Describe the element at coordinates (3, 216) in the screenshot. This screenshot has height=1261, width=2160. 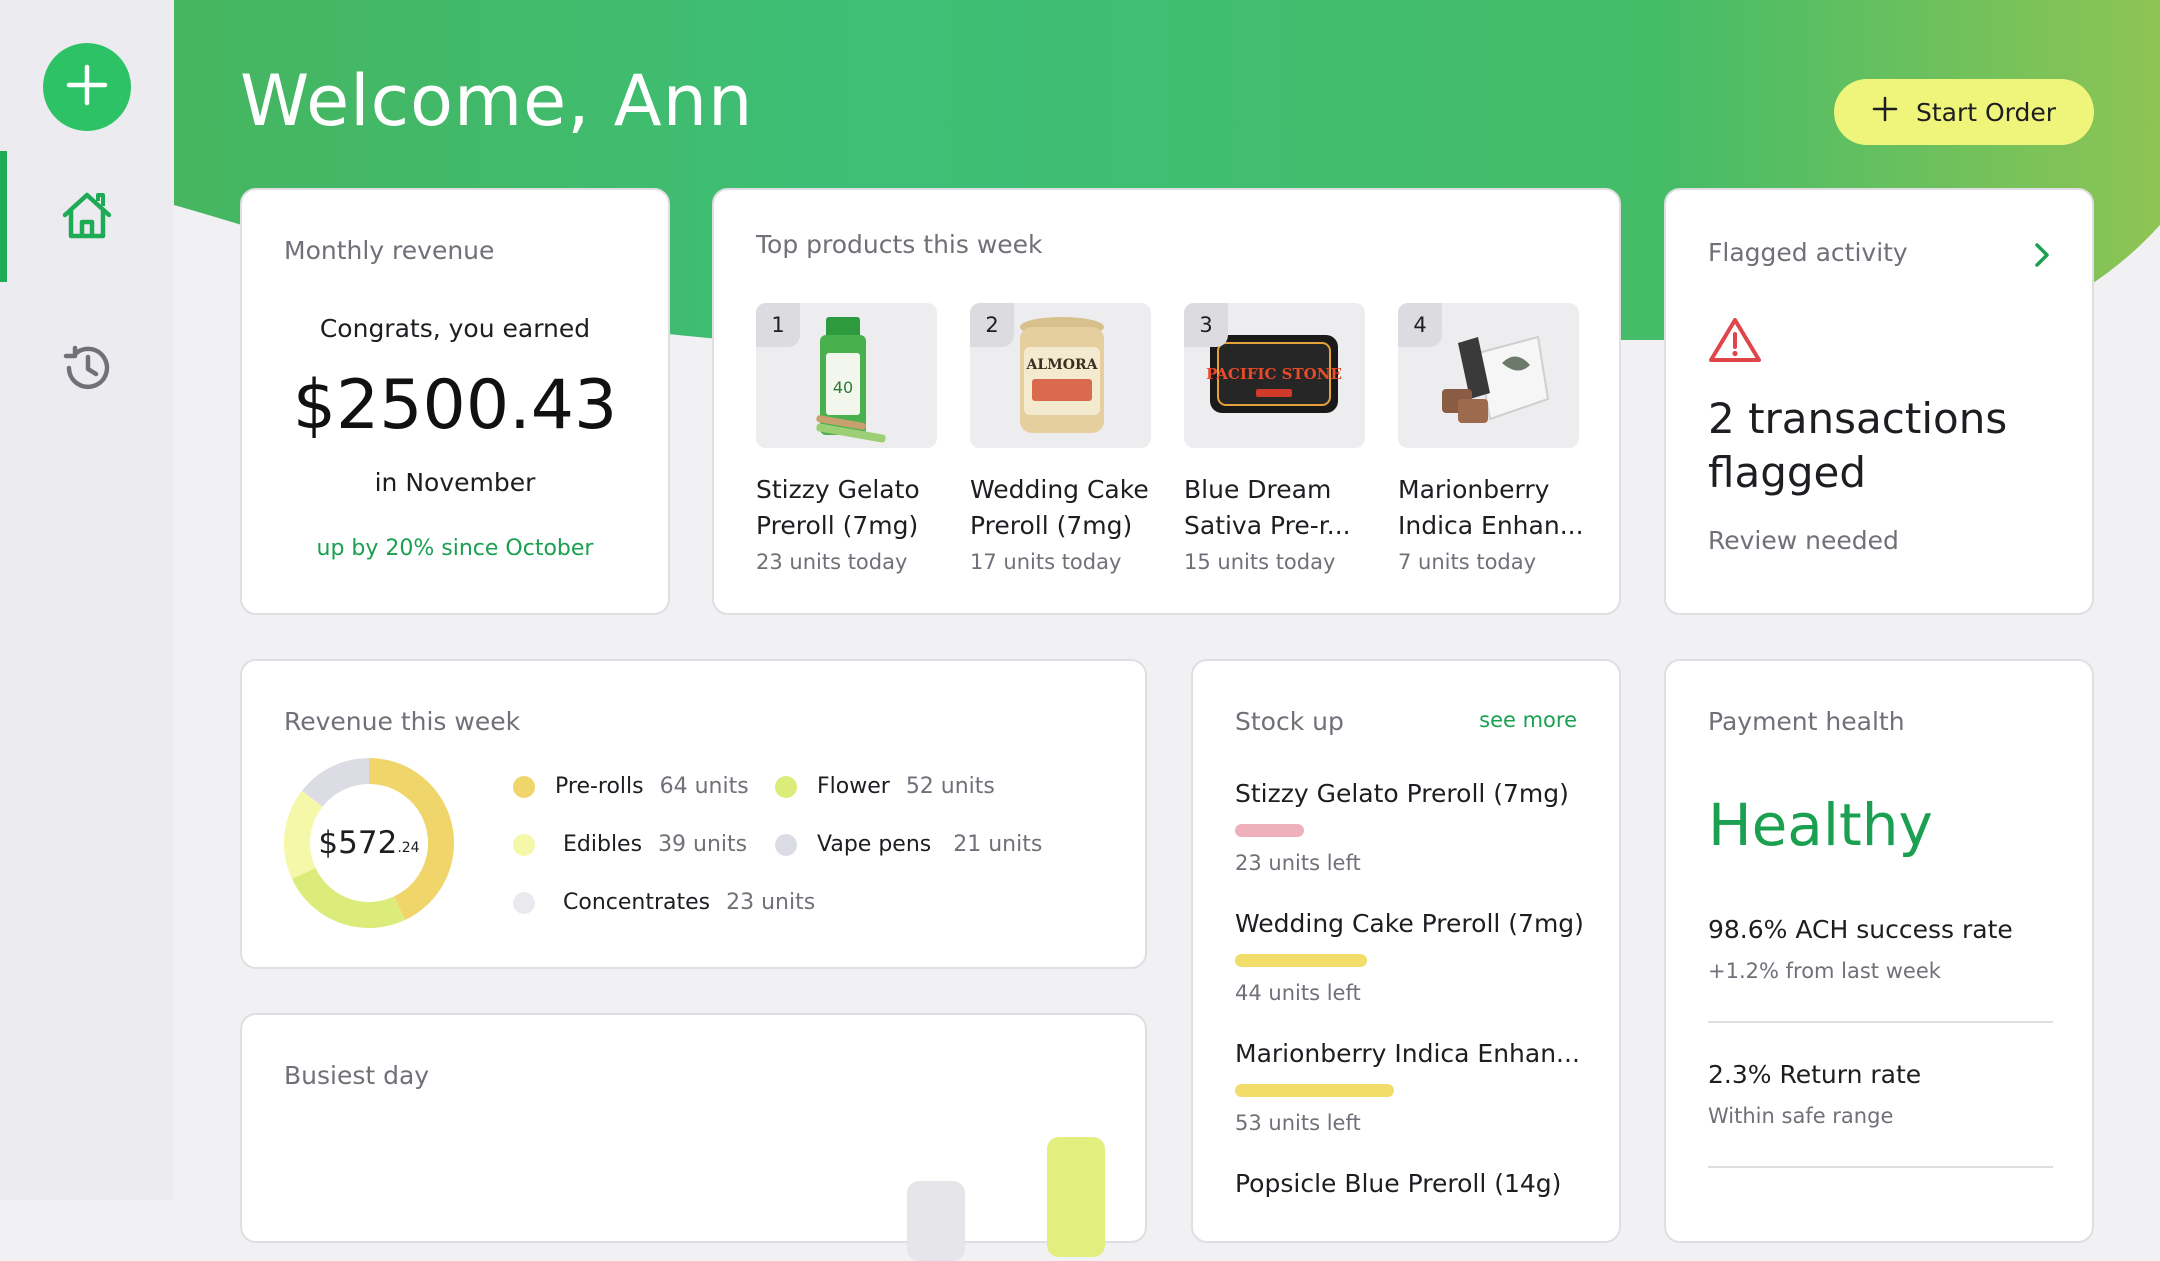
I see `active-indicator` at that location.